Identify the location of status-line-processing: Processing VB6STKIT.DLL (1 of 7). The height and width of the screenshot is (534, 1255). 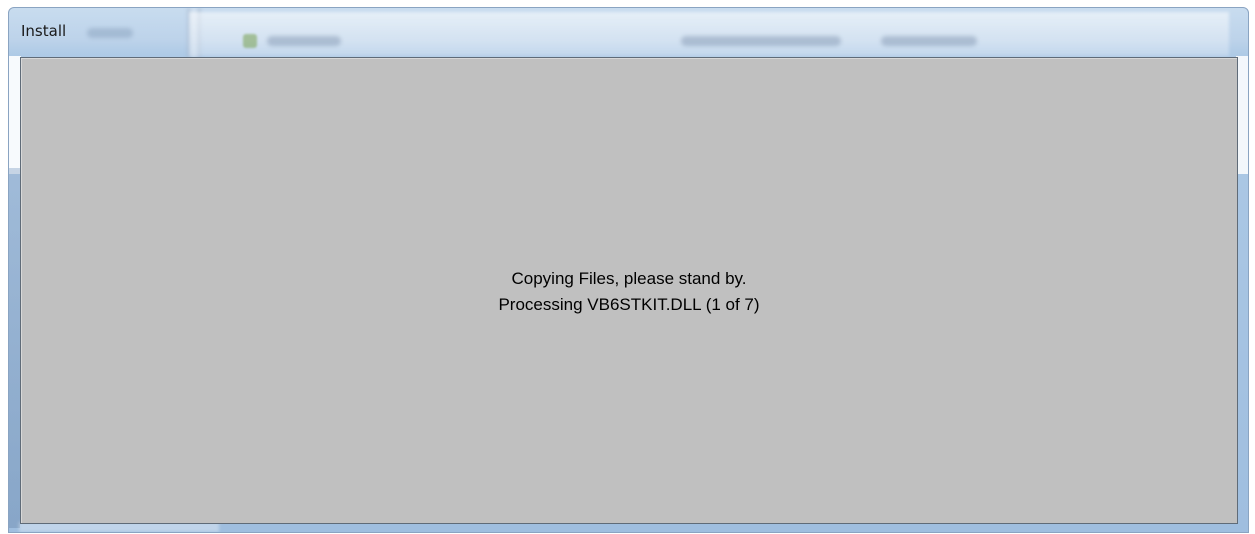
(629, 304).